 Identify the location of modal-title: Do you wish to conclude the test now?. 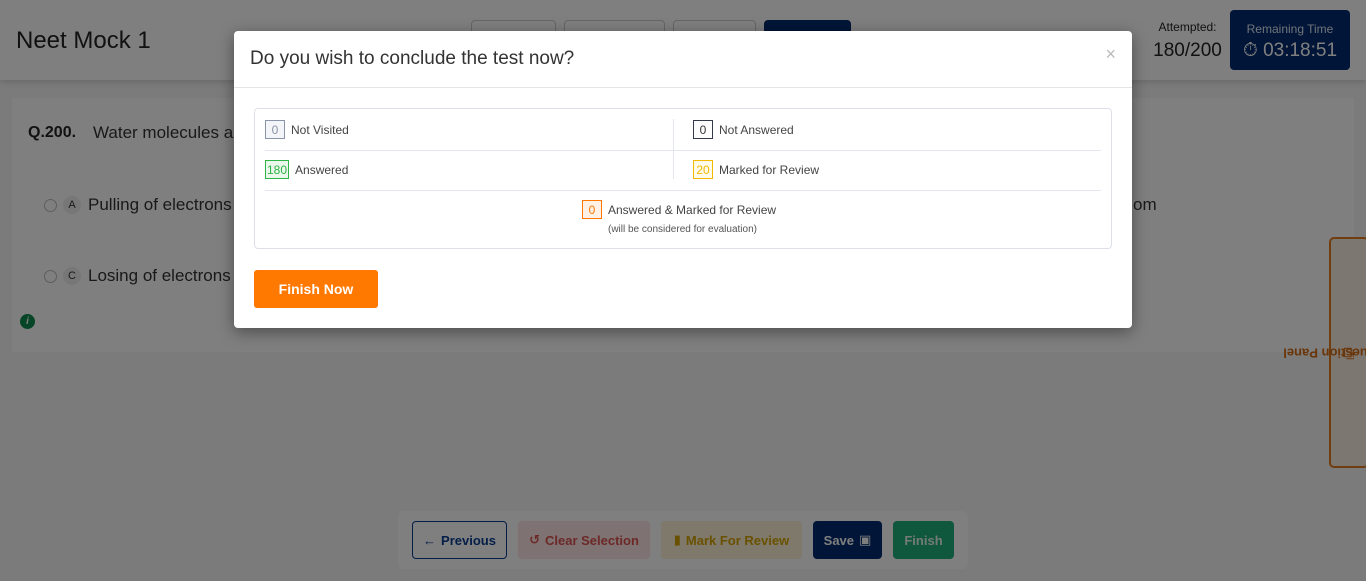
(412, 58).